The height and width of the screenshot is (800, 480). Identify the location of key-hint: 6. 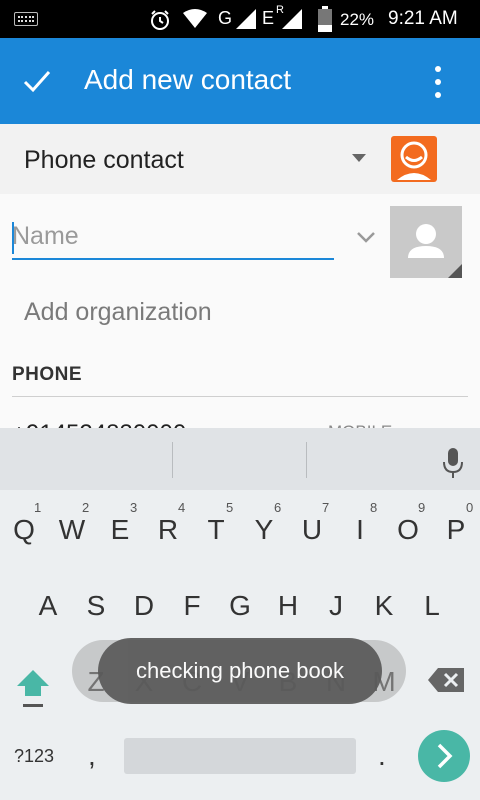
(278, 507).